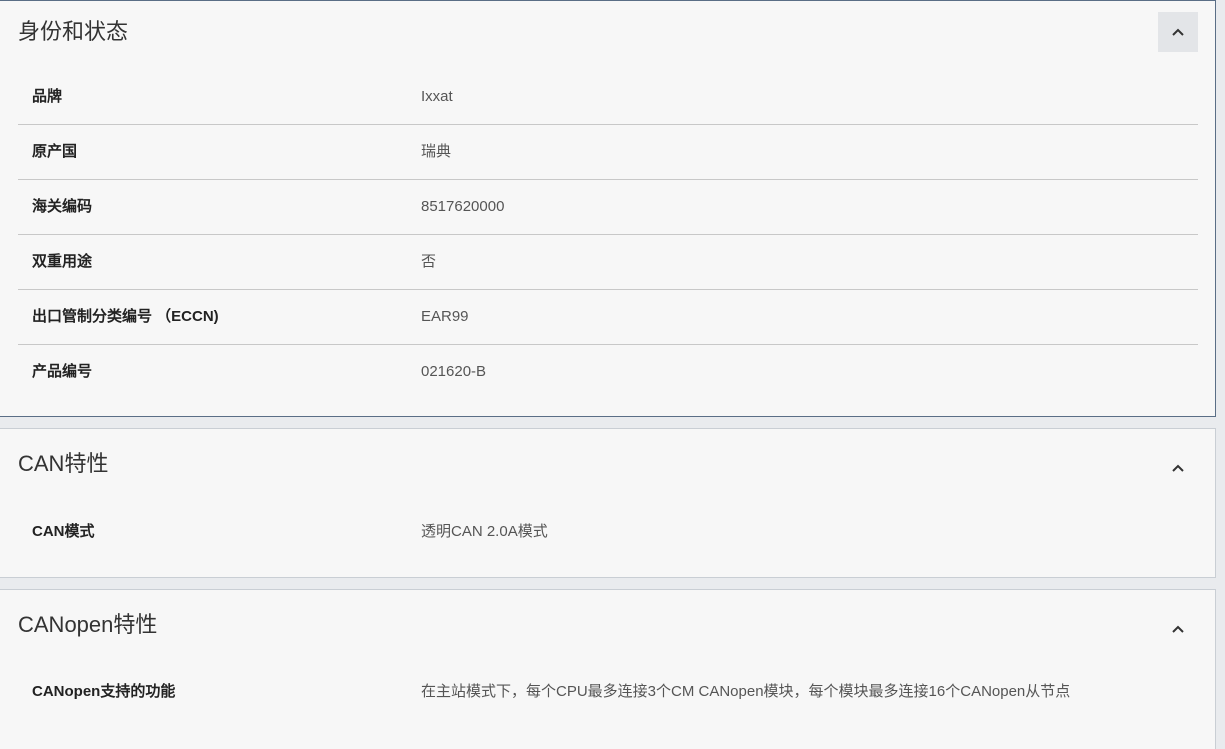  Describe the element at coordinates (62, 371) in the screenshot. I see `spec-label: 产品编号` at that location.